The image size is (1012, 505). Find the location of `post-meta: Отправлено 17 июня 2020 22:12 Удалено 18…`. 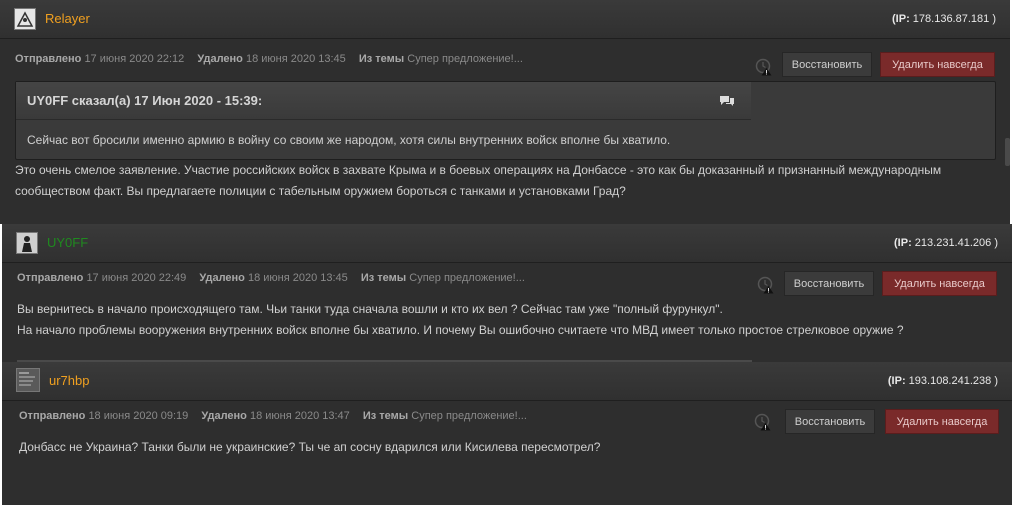

post-meta: Отправлено 17 июня 2020 22:12 Удалено 18… is located at coordinates (269, 59).